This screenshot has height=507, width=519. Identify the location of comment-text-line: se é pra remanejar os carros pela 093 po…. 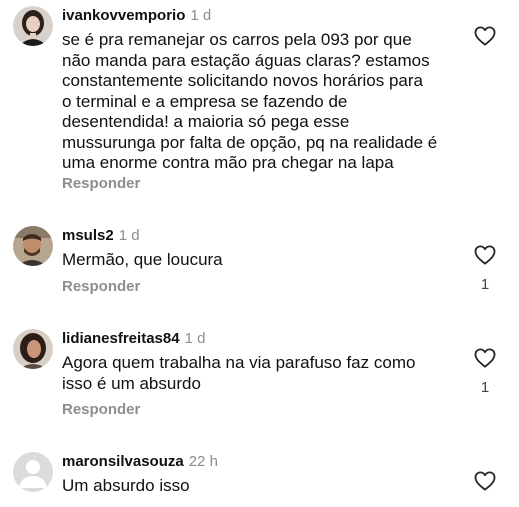
(237, 39).